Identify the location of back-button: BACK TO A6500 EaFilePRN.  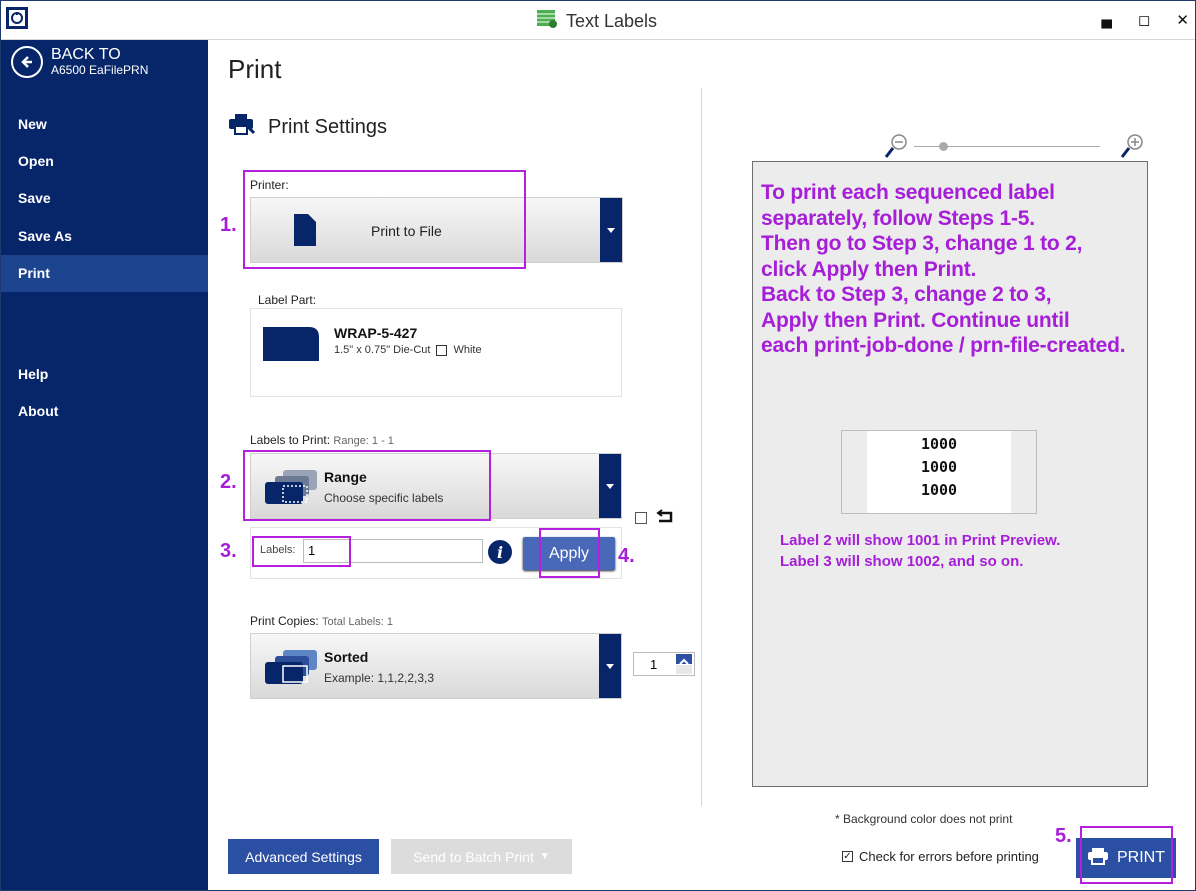
(79, 62).